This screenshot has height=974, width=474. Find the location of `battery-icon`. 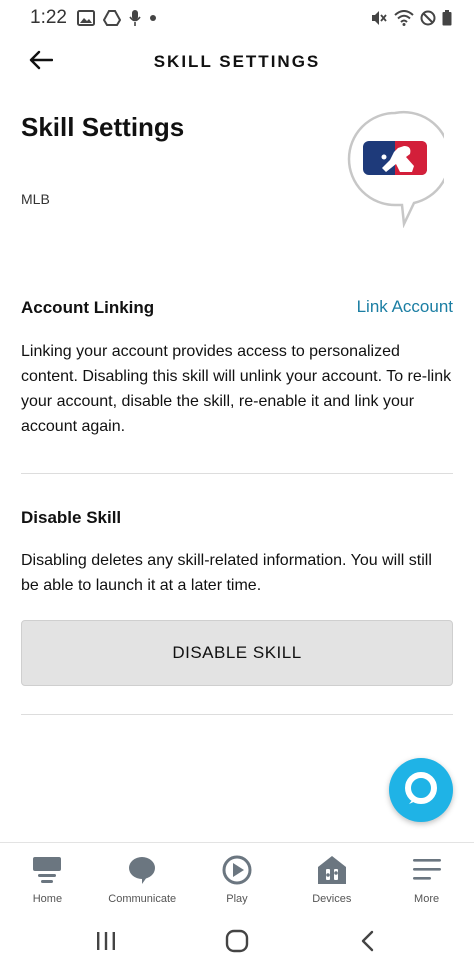

battery-icon is located at coordinates (447, 18).